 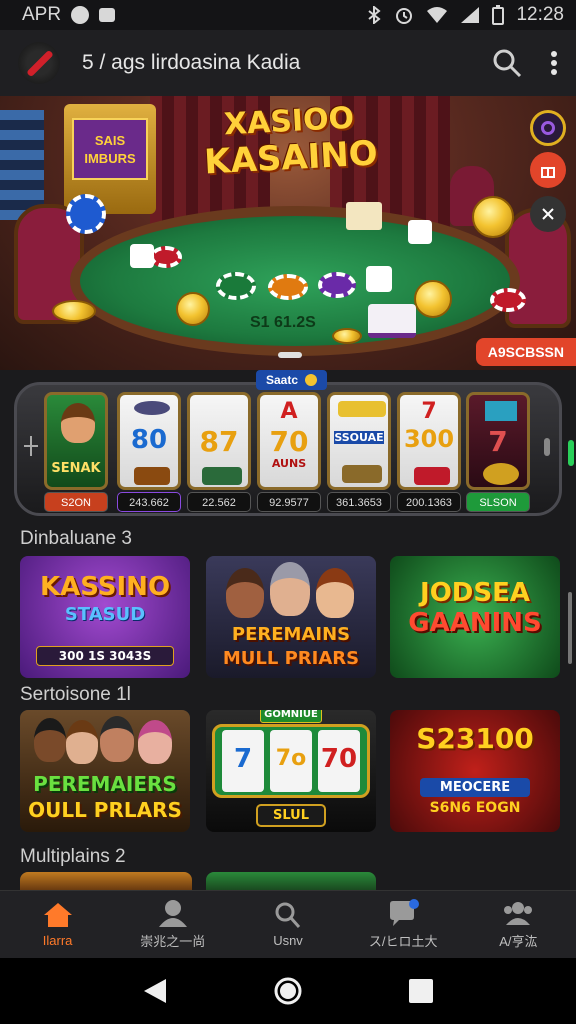 I want to click on card-title: JODSEA, so click(x=475, y=593).